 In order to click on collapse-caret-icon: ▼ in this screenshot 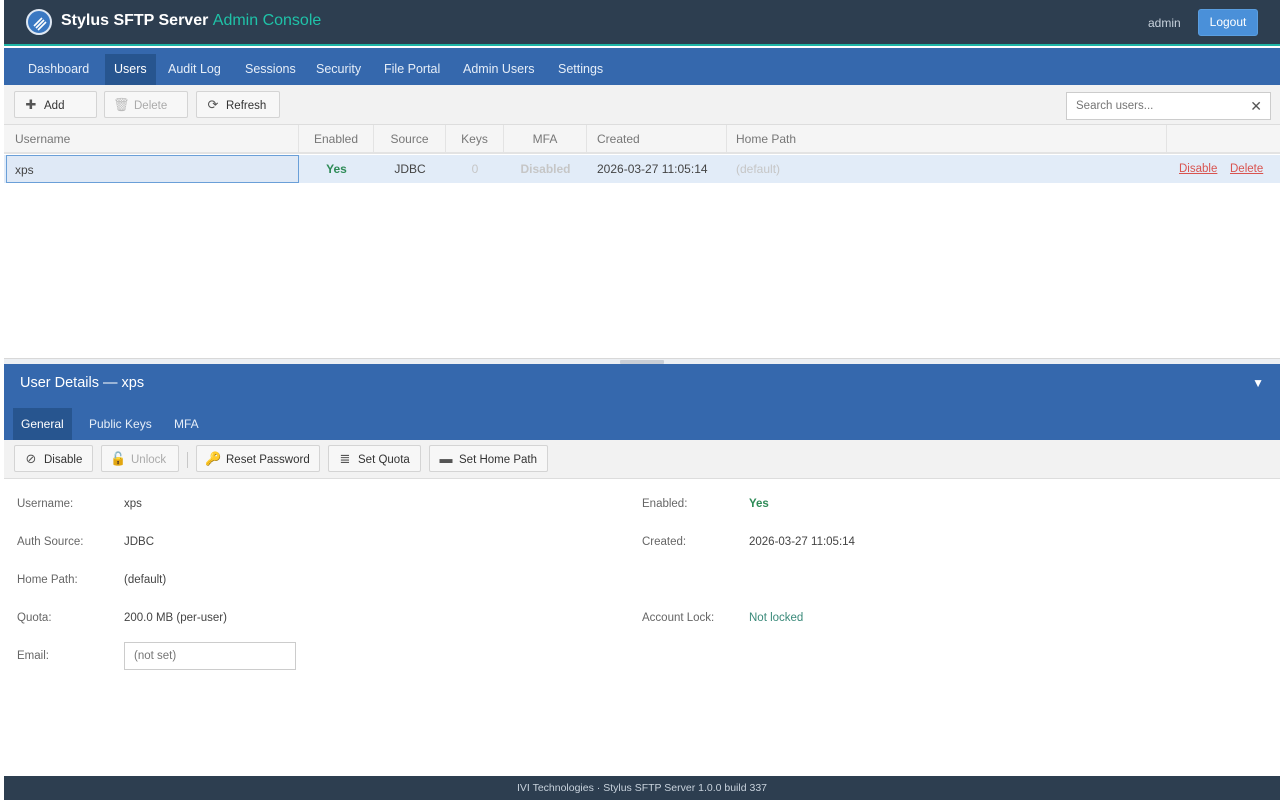, I will do `click(1258, 383)`.